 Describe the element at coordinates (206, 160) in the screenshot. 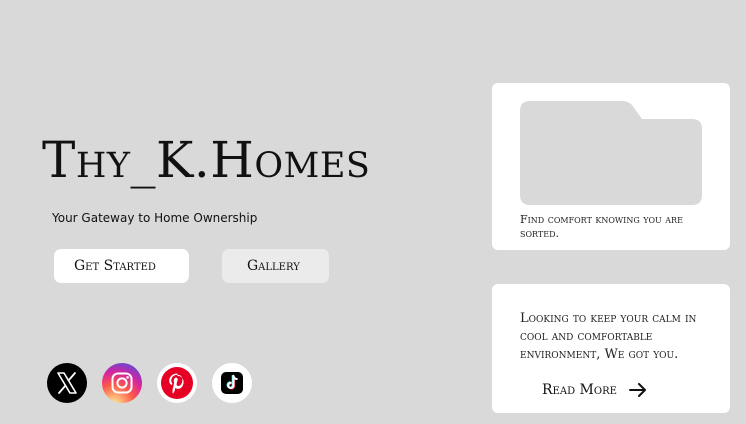

I see `site-title: Thy_K.Homes` at that location.